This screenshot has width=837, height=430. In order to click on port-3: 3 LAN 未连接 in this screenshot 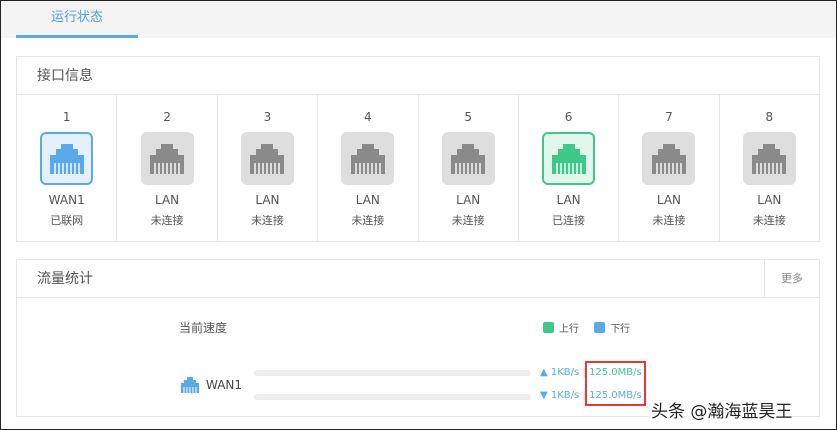, I will do `click(268, 168)`.